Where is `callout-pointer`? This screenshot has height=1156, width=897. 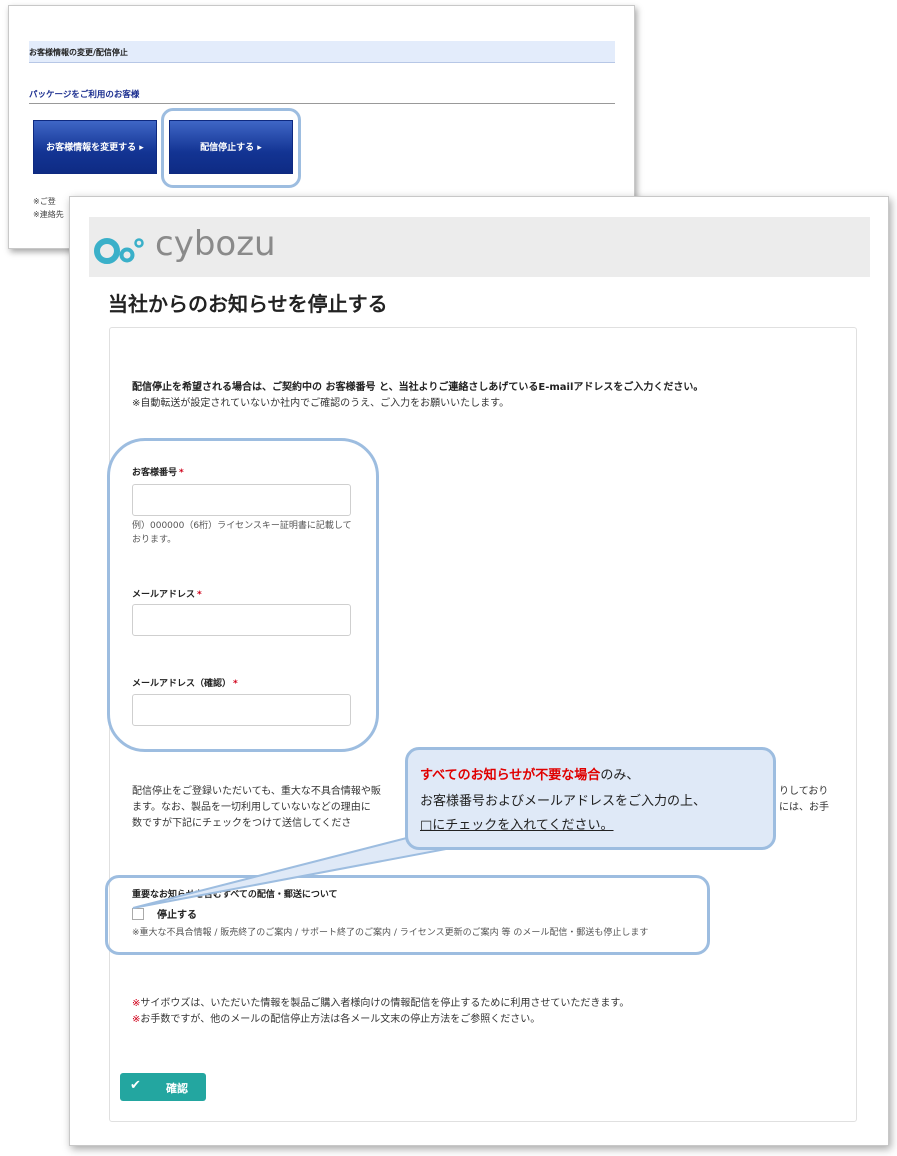 callout-pointer is located at coordinates (299, 869).